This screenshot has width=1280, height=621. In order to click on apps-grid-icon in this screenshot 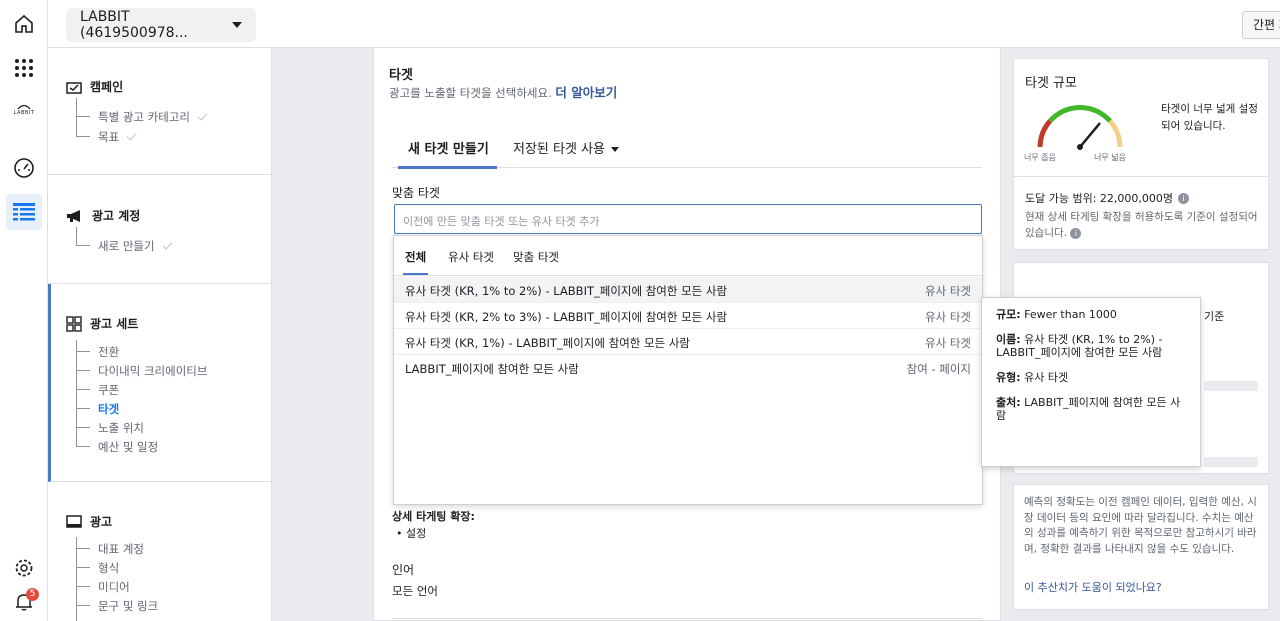, I will do `click(24, 68)`.